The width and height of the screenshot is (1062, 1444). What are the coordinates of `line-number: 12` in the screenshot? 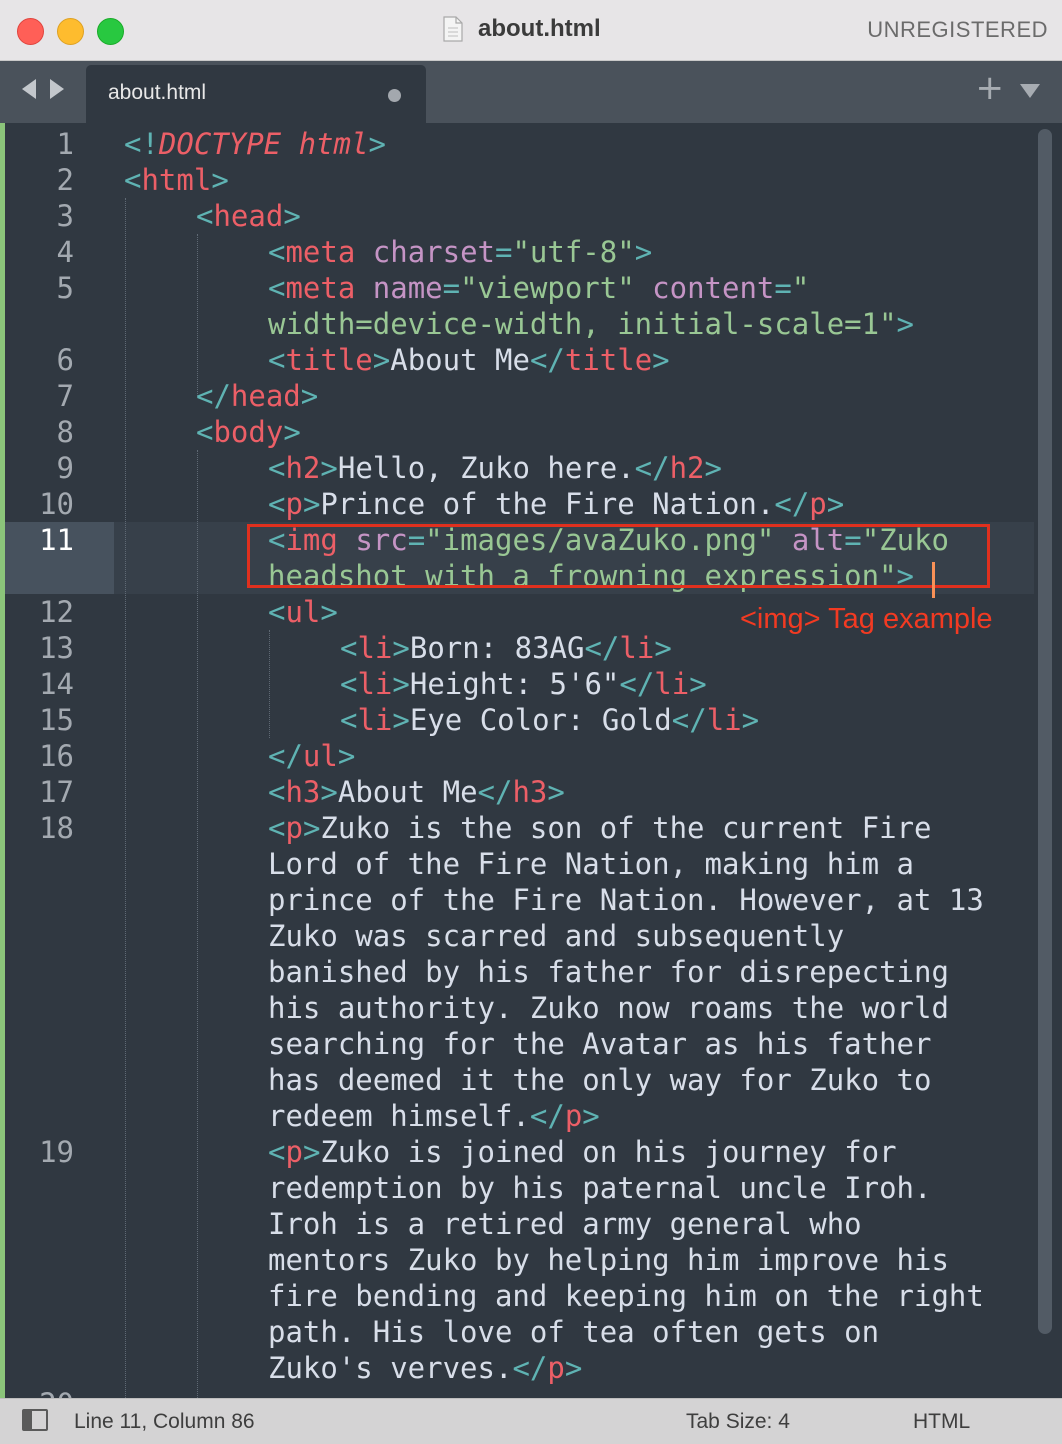 It's located at (56, 612).